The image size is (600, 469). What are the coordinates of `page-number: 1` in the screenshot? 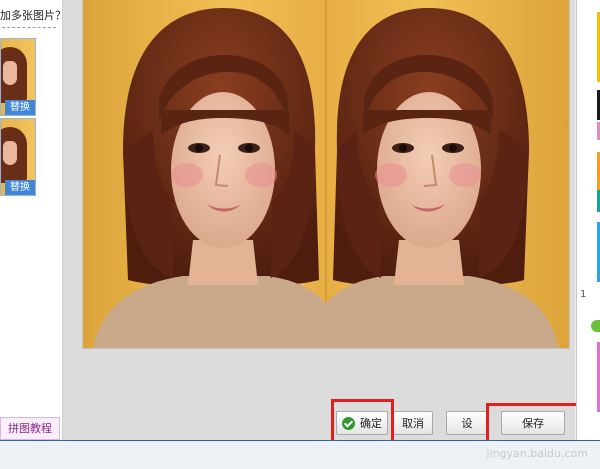 It's located at (583, 294).